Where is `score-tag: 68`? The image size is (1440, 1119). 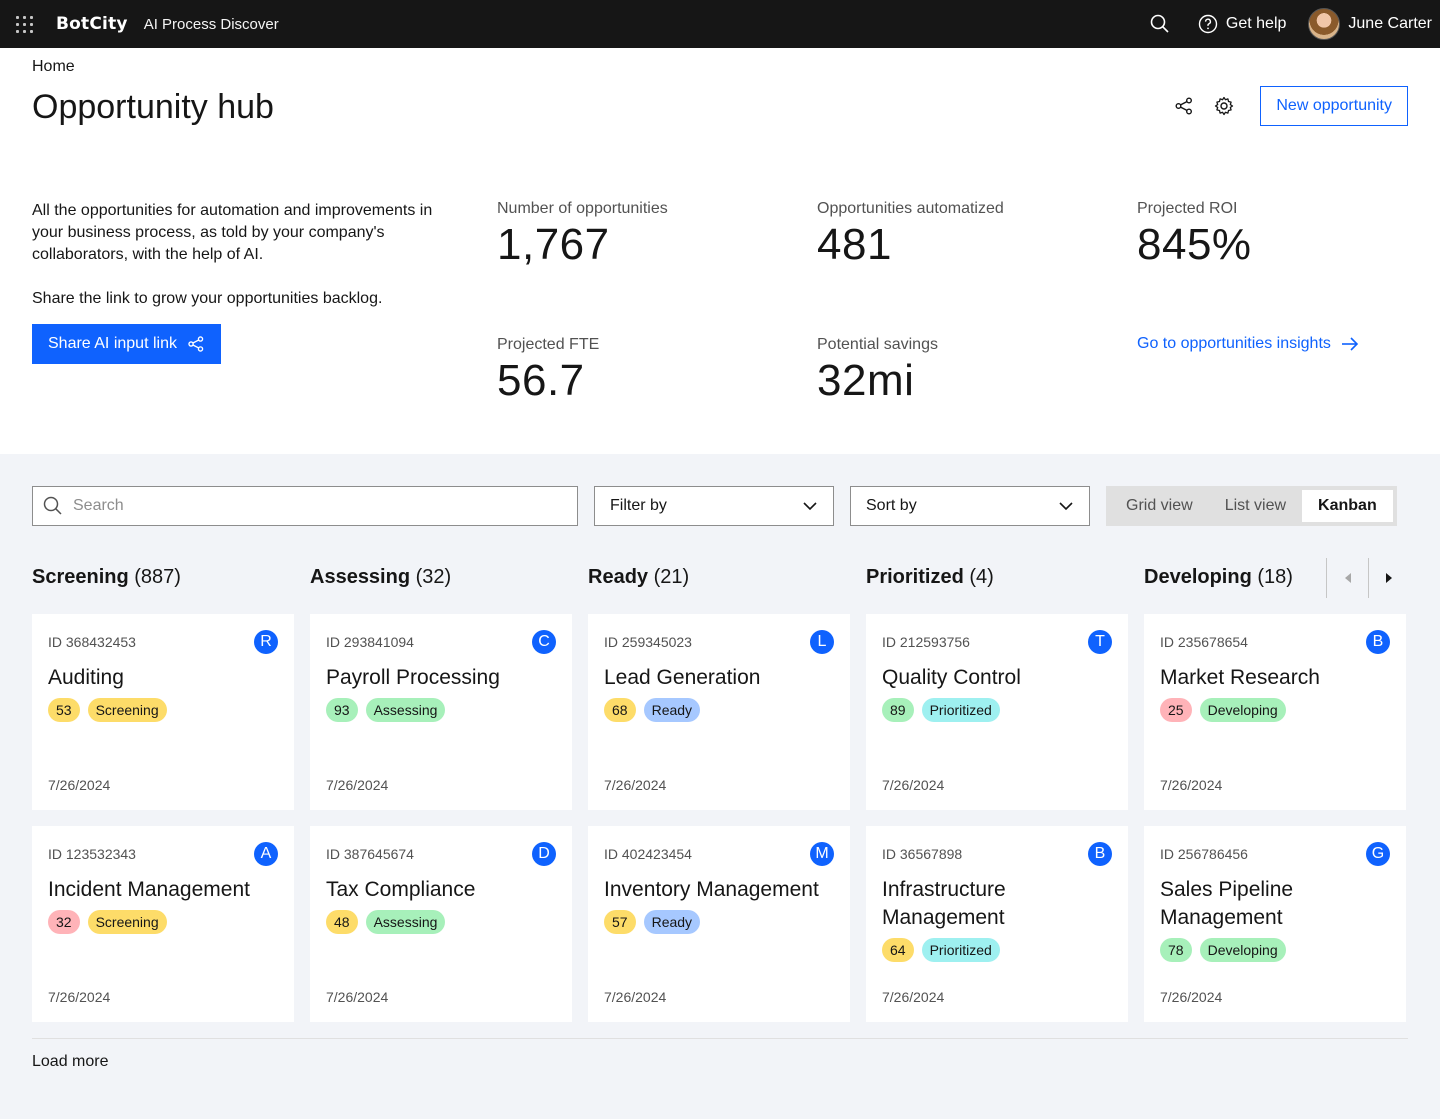
score-tag: 68 is located at coordinates (620, 710).